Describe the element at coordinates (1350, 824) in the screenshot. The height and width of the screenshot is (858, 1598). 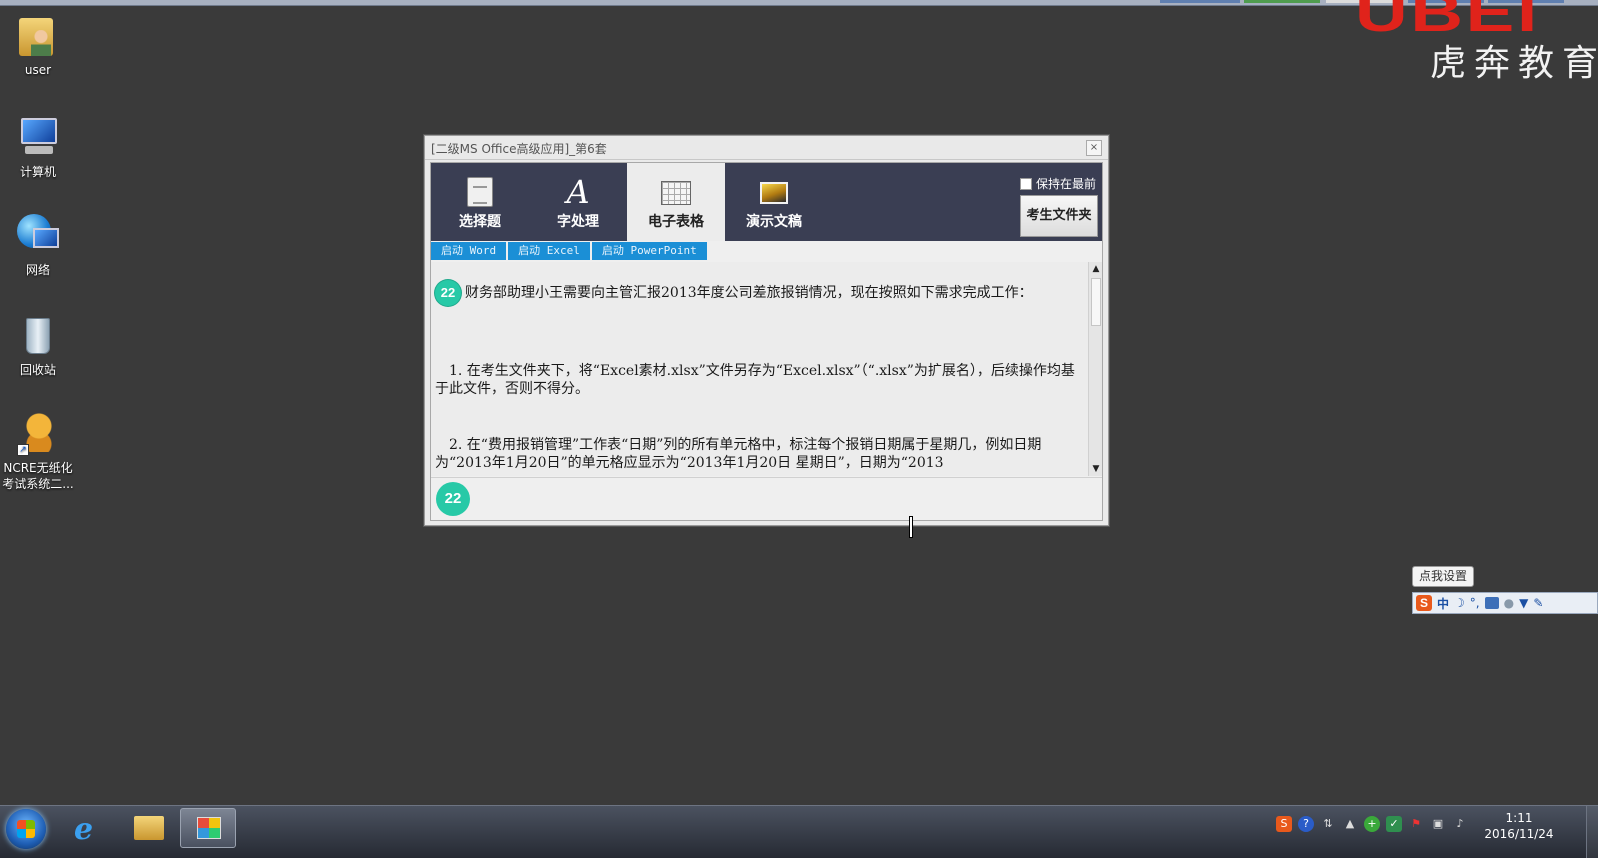
I see `show-hidden-icons-icon: ▲` at that location.